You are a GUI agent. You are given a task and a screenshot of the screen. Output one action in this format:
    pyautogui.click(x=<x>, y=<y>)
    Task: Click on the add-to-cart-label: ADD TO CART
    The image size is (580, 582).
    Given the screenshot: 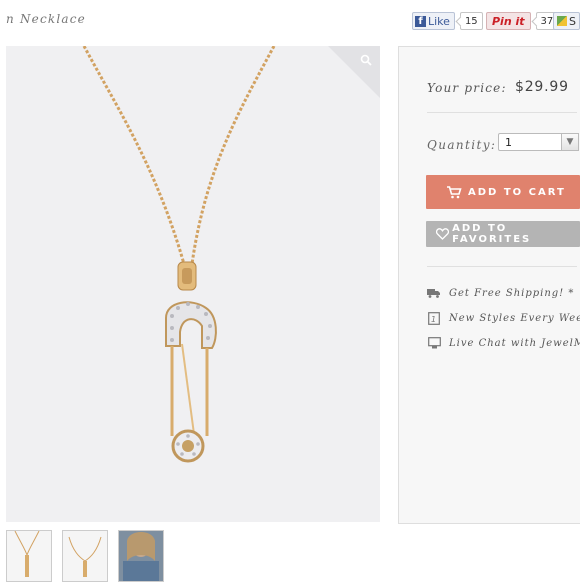 What is the action you would take?
    pyautogui.click(x=517, y=192)
    